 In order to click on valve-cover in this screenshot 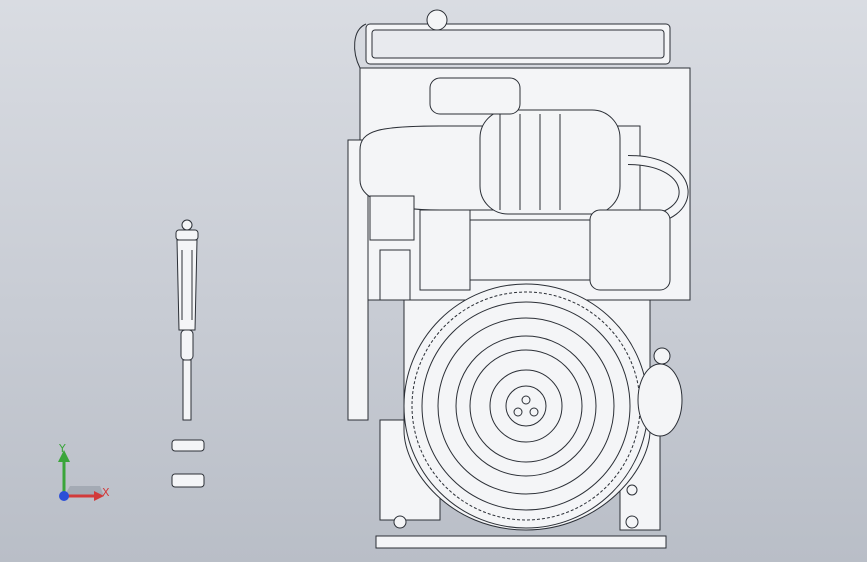, I will do `click(512, 39)`.